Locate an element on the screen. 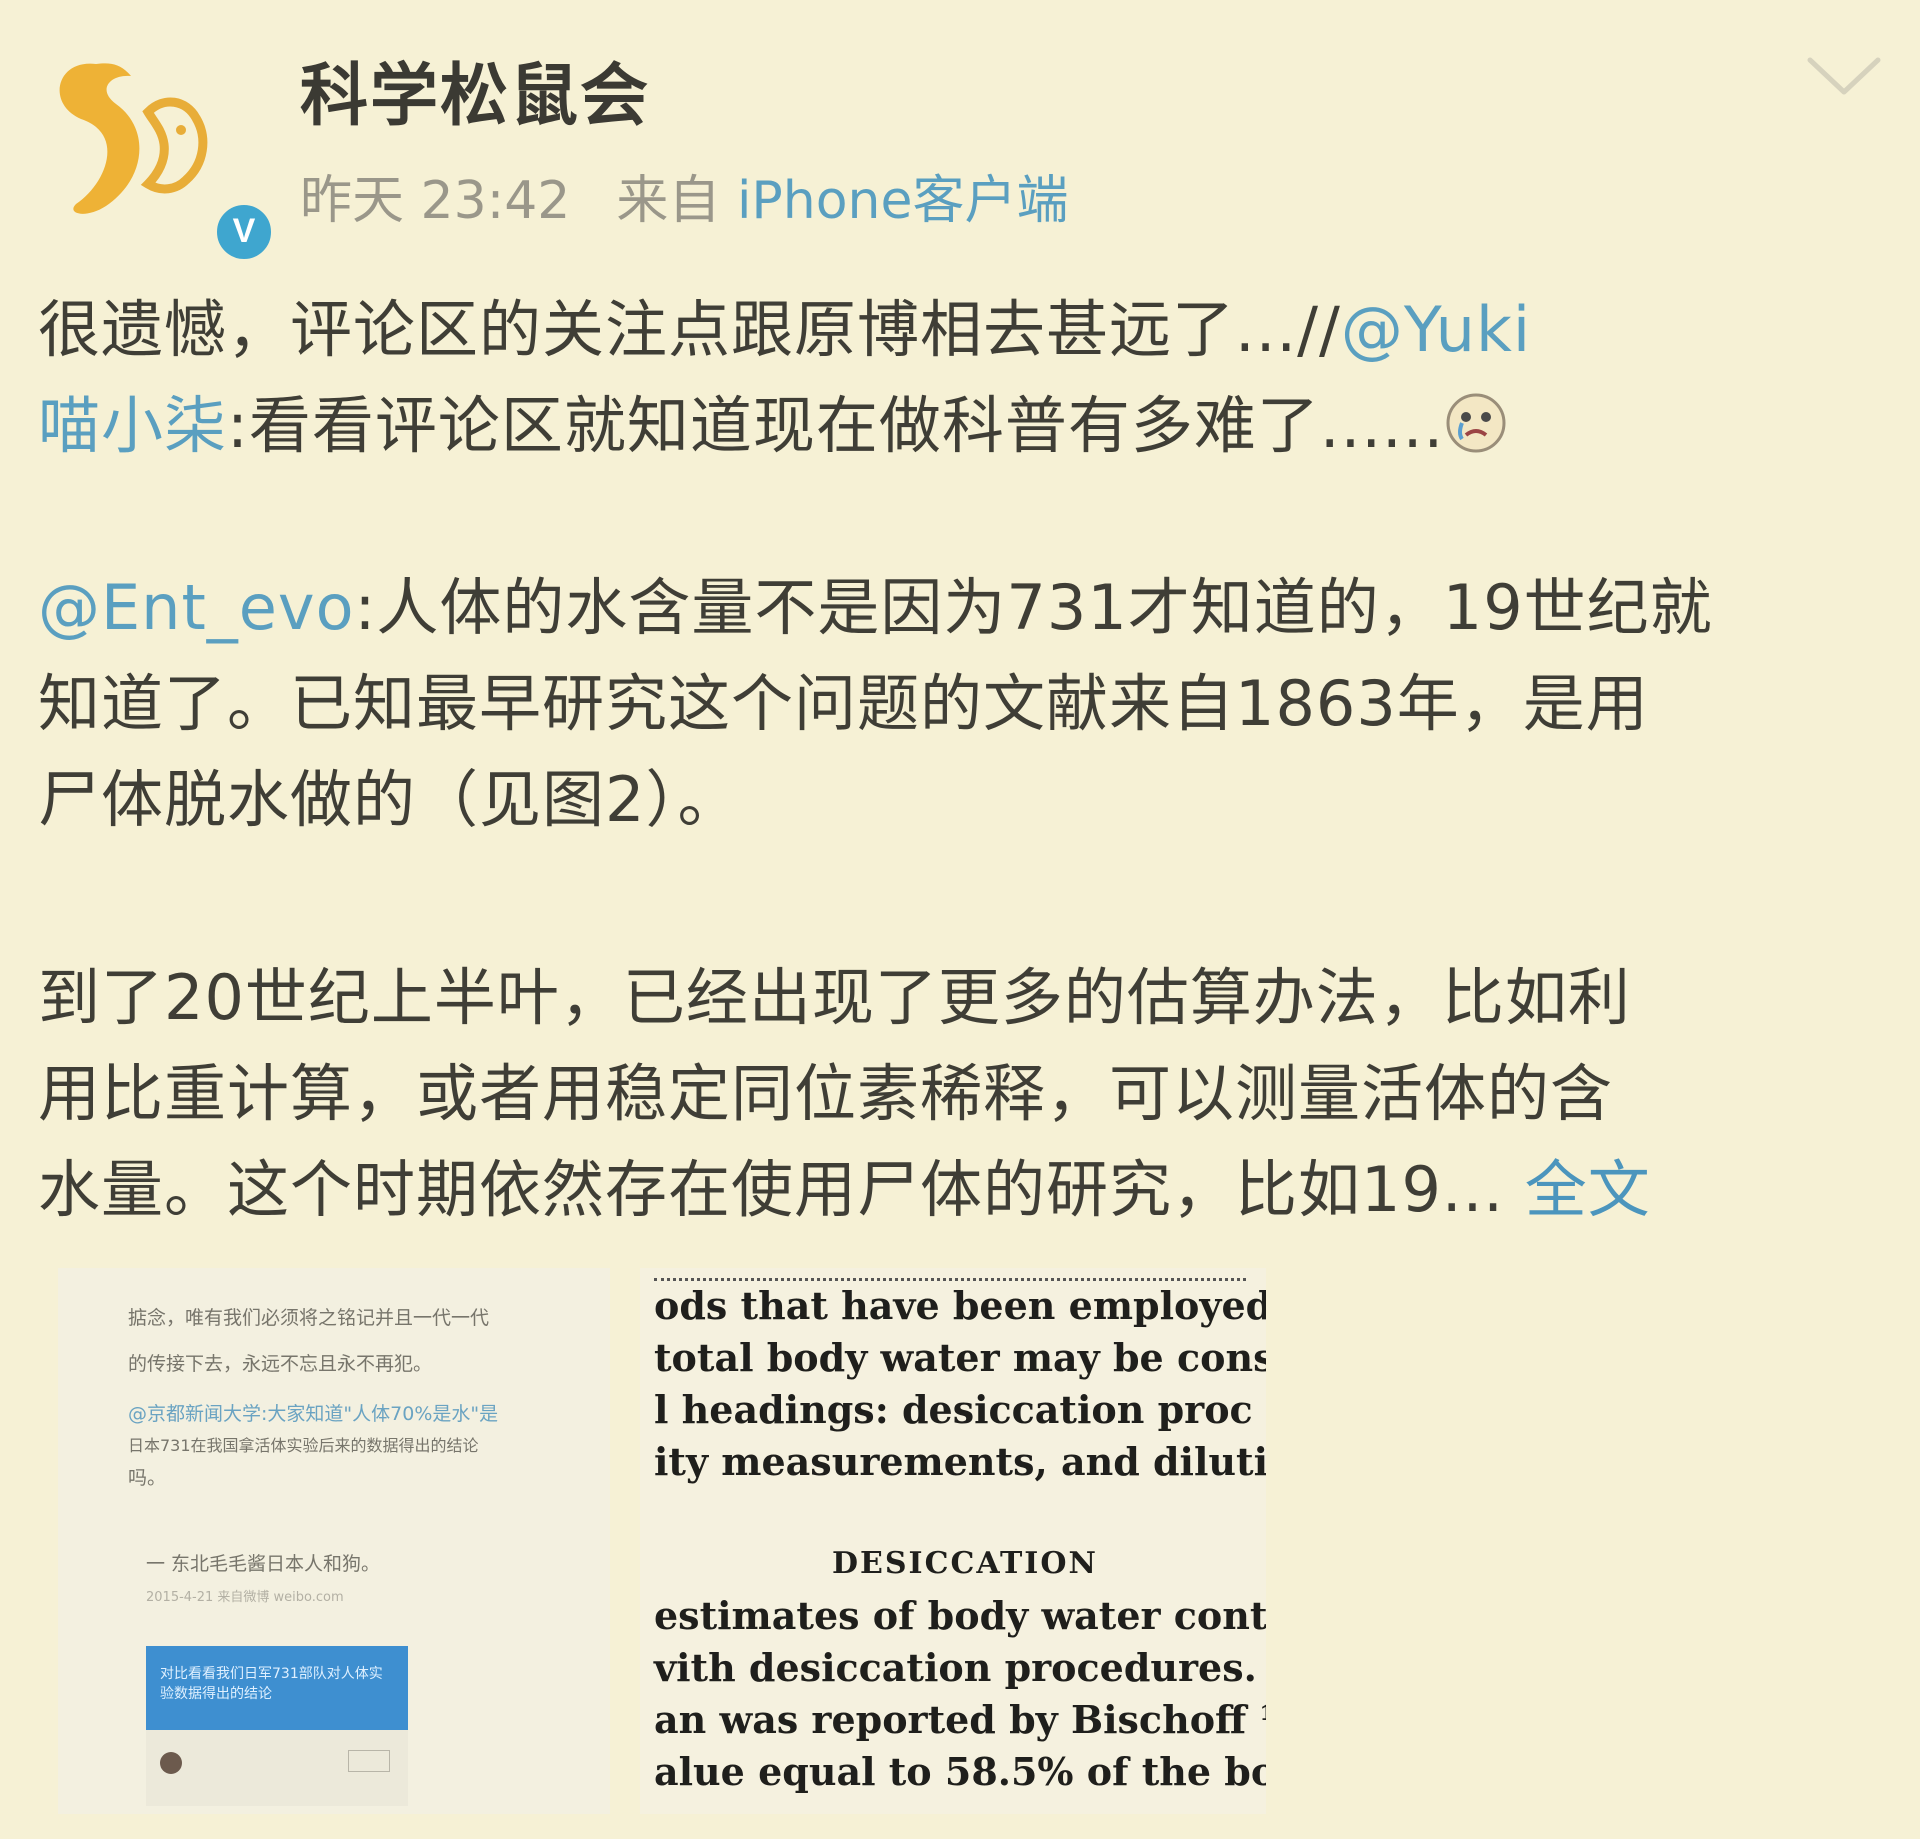 The width and height of the screenshot is (1920, 1839). follow-button-icon is located at coordinates (369, 1761).